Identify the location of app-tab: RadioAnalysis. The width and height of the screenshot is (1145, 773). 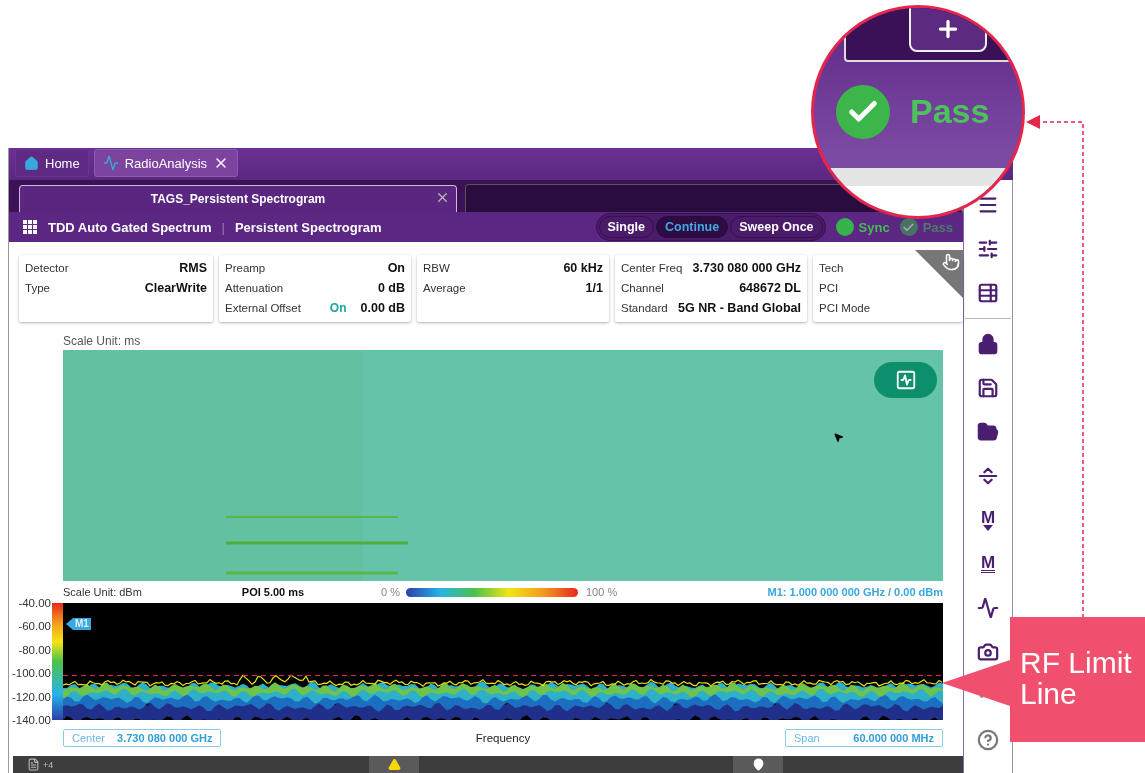
(166, 163).